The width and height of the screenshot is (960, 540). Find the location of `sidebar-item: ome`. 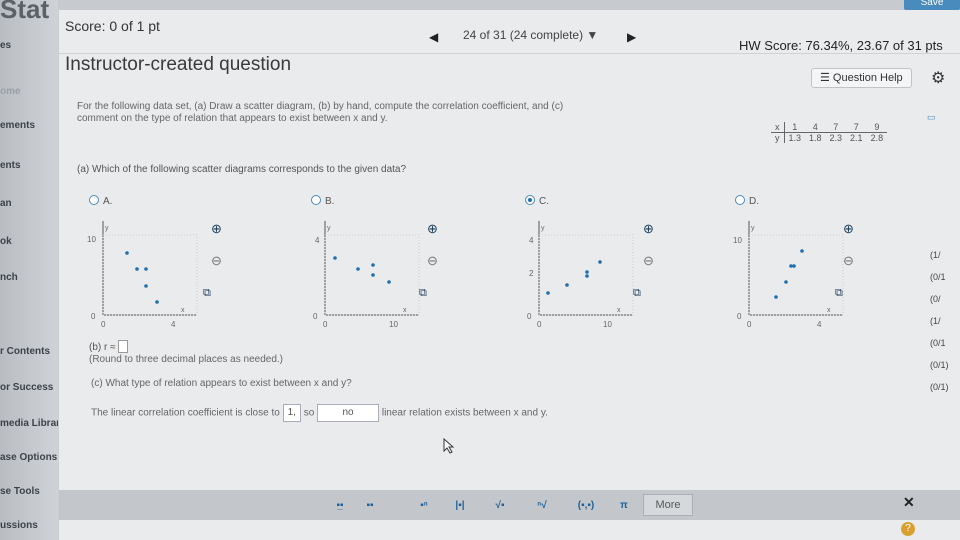

sidebar-item: ome is located at coordinates (10, 91).